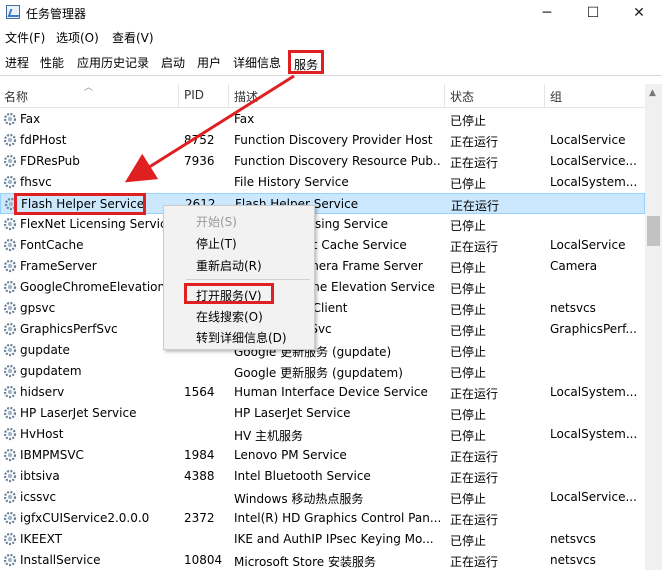 The width and height of the screenshot is (662, 570). I want to click on menu-options: 选项(O), so click(77, 37).